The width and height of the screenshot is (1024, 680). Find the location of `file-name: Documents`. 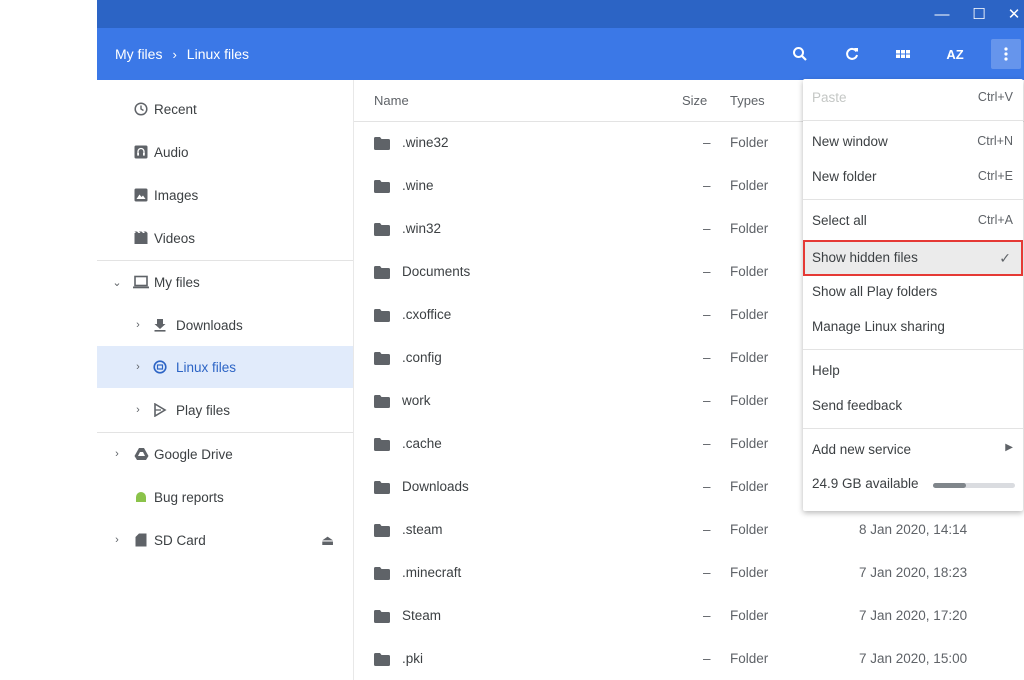

file-name: Documents is located at coordinates (436, 271).